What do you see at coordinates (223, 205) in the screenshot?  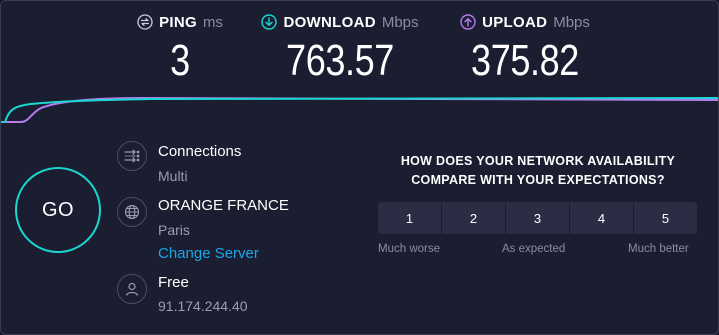 I see `server-provider: ORANGE FRANCE` at bounding box center [223, 205].